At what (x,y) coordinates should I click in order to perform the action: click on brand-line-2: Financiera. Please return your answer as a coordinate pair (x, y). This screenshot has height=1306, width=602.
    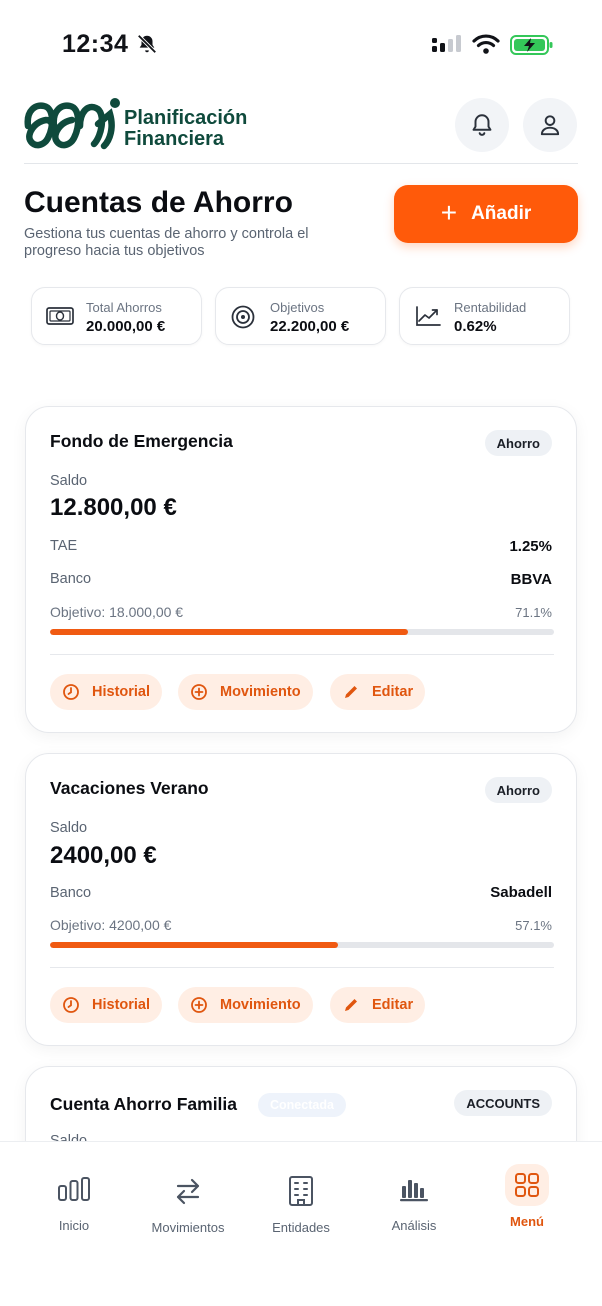
    Looking at the image, I should click on (174, 139).